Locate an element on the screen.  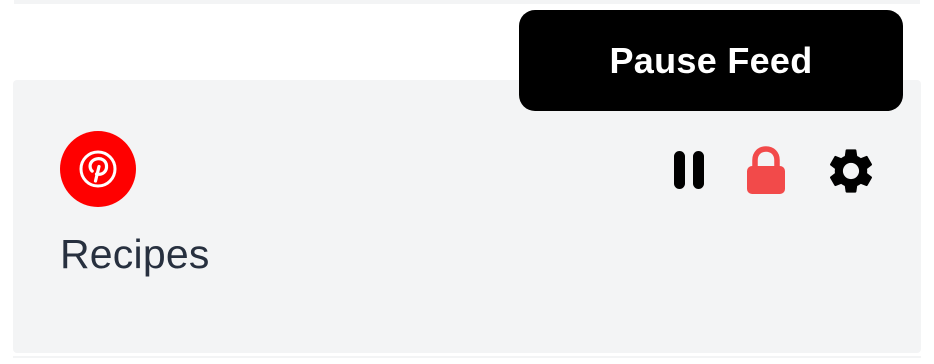
lock-icon is located at coordinates (766, 170).